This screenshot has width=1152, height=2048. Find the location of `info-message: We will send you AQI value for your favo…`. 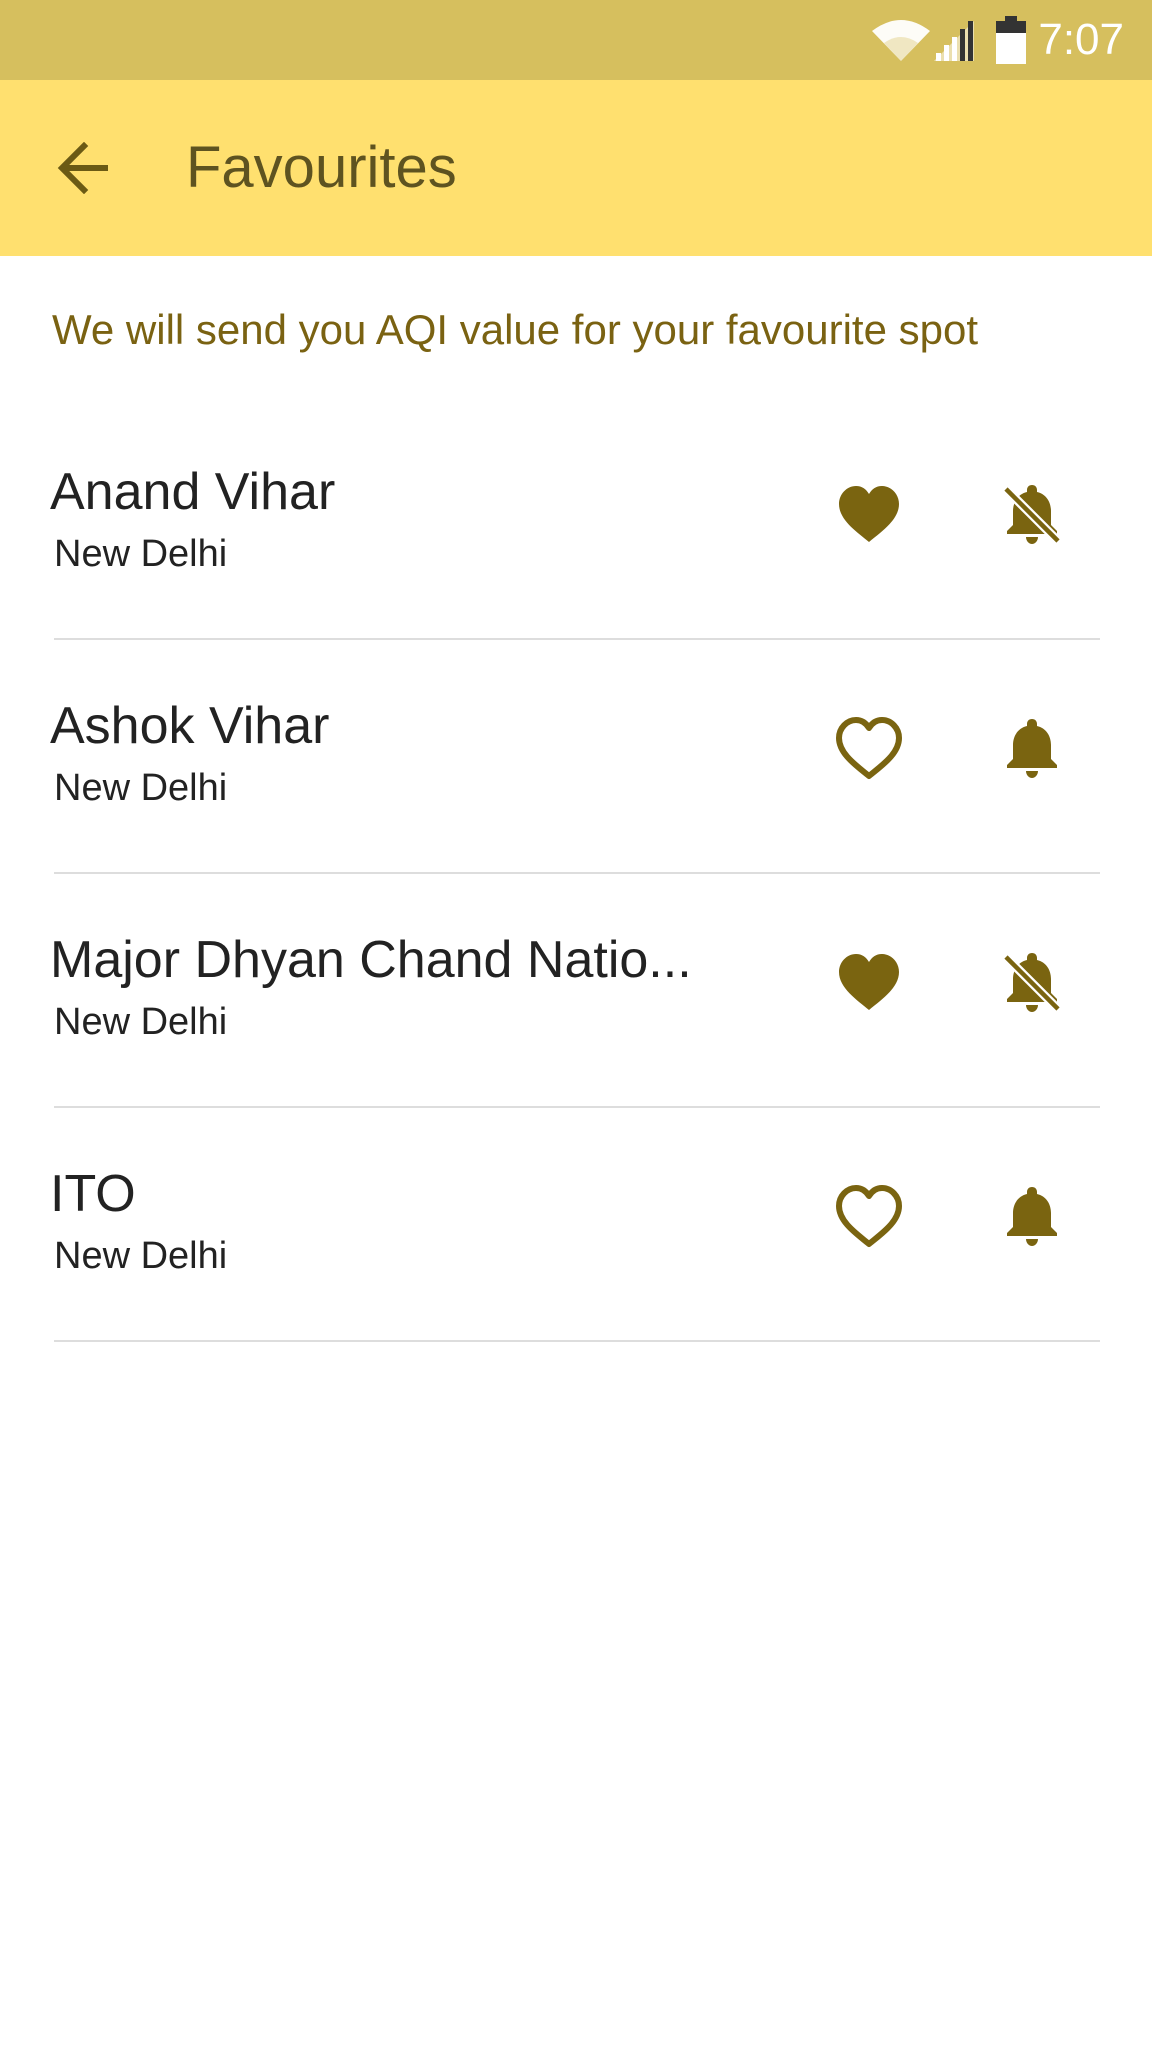

info-message: We will send you AQI value for your favo… is located at coordinates (515, 329).